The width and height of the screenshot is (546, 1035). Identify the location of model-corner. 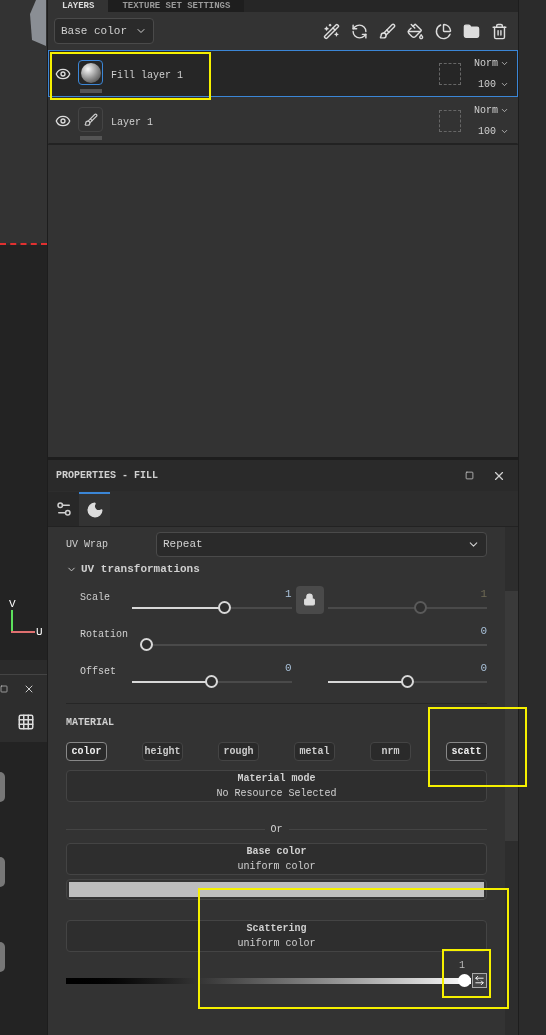
(38, 24).